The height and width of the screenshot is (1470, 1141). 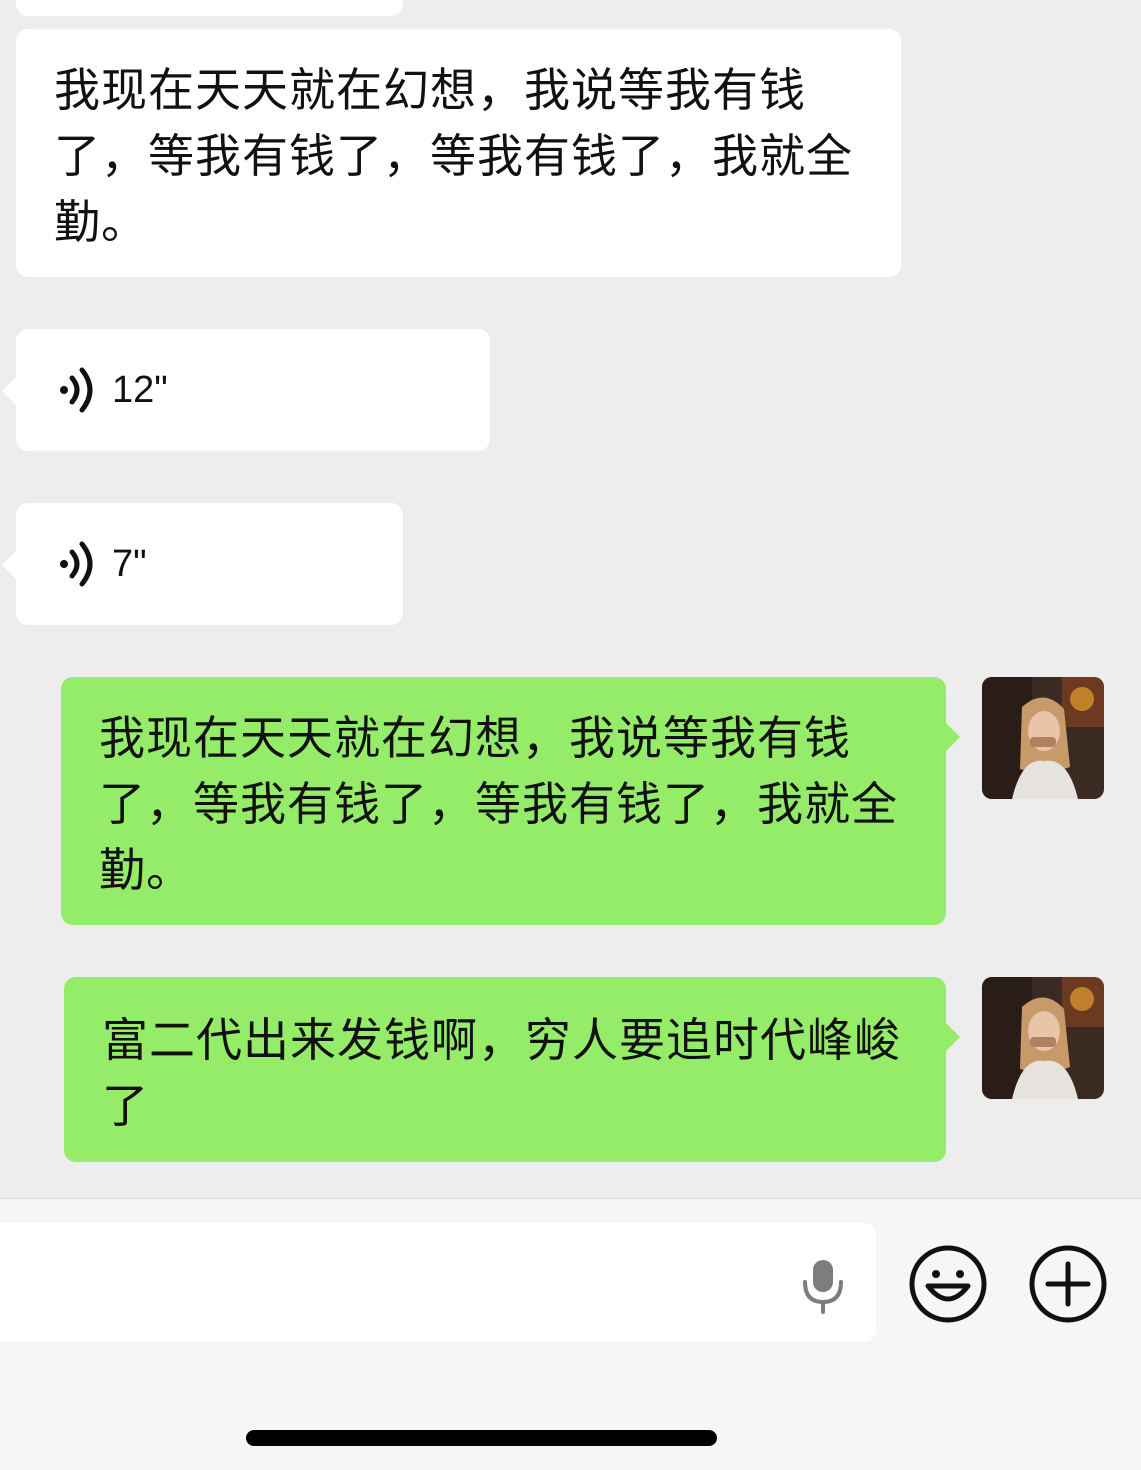 What do you see at coordinates (481, 1438) in the screenshot?
I see `home-indicator` at bounding box center [481, 1438].